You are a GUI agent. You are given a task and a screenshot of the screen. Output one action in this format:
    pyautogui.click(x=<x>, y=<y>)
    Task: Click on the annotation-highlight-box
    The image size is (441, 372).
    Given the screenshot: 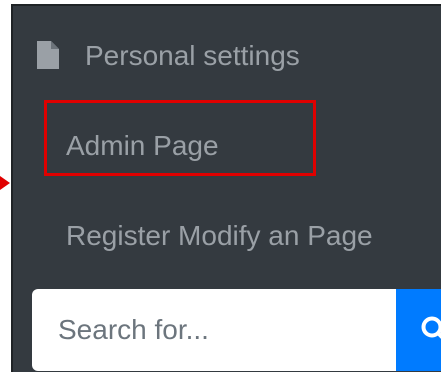 What is the action you would take?
    pyautogui.click(x=180, y=138)
    